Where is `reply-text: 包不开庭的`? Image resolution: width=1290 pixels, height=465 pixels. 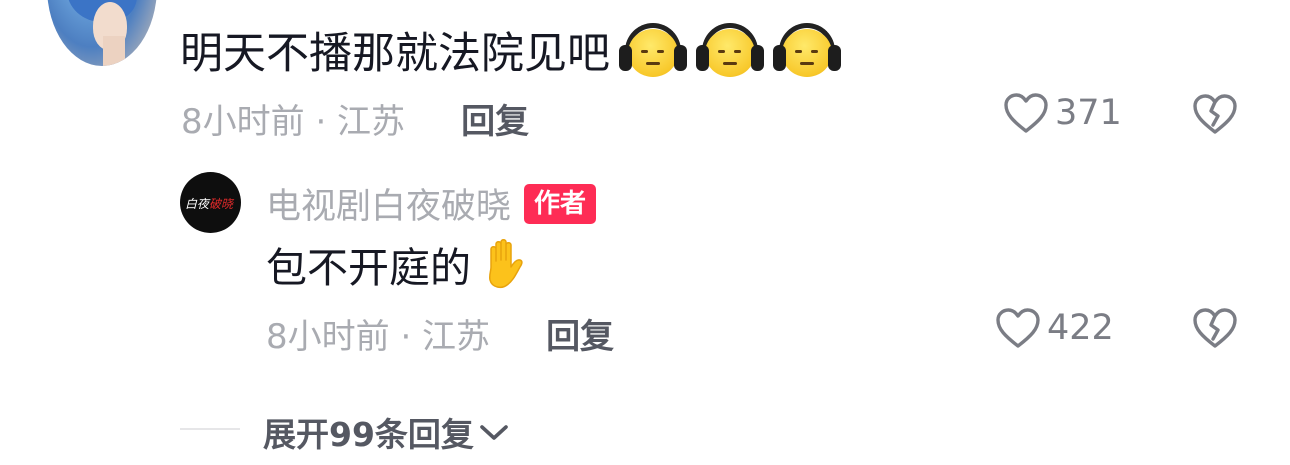
reply-text: 包不开庭的 is located at coordinates (368, 268).